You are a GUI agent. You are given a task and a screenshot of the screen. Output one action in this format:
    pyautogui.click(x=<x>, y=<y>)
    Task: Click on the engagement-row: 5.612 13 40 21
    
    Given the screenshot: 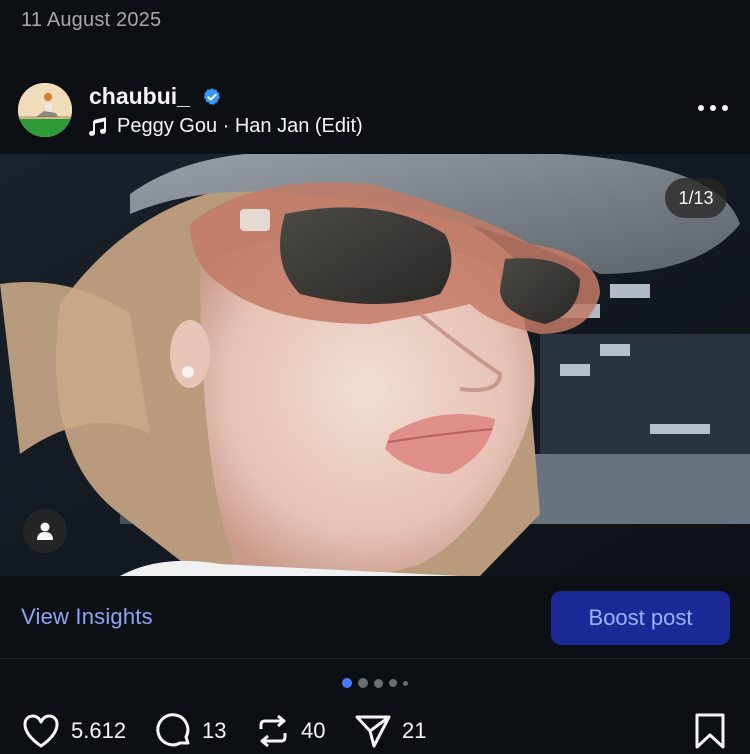 What is the action you would take?
    pyautogui.click(x=375, y=727)
    